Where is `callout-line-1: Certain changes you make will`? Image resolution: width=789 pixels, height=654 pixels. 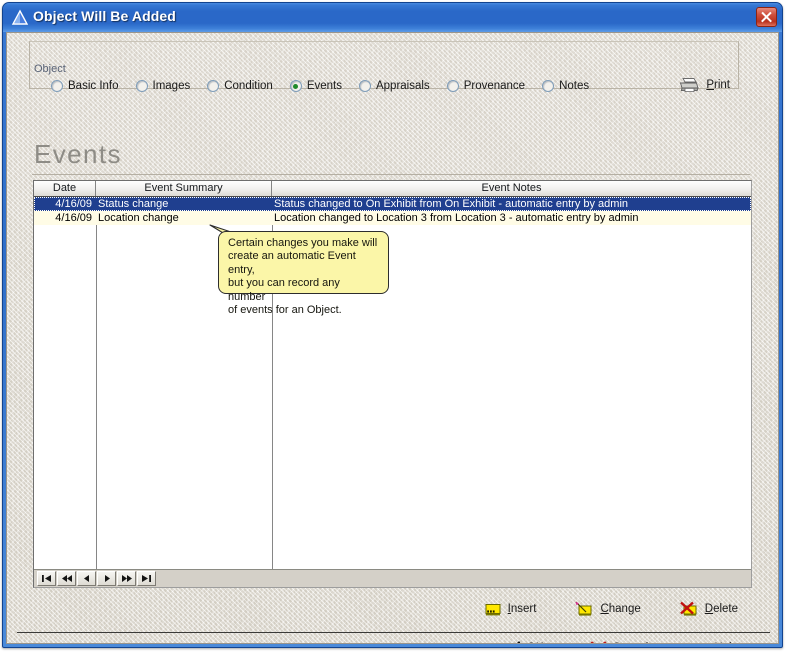
callout-line-1: Certain changes you make will is located at coordinates (303, 243).